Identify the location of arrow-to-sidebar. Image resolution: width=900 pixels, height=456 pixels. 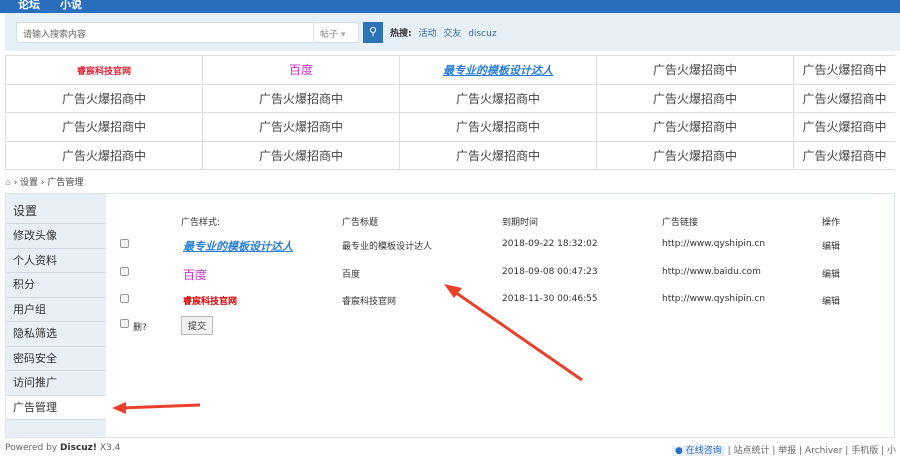
(156, 408).